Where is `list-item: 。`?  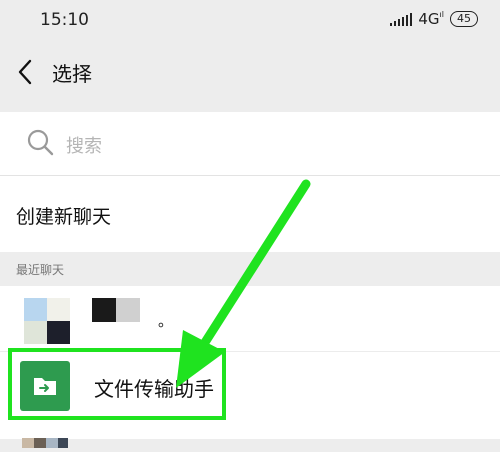
list-item: 。 is located at coordinates (250, 319).